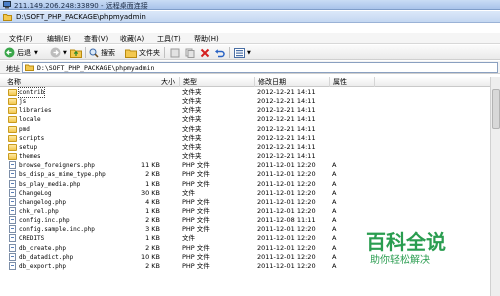  Describe the element at coordinates (46, 257) in the screenshot. I see `file-name: db_datadict.php` at that location.